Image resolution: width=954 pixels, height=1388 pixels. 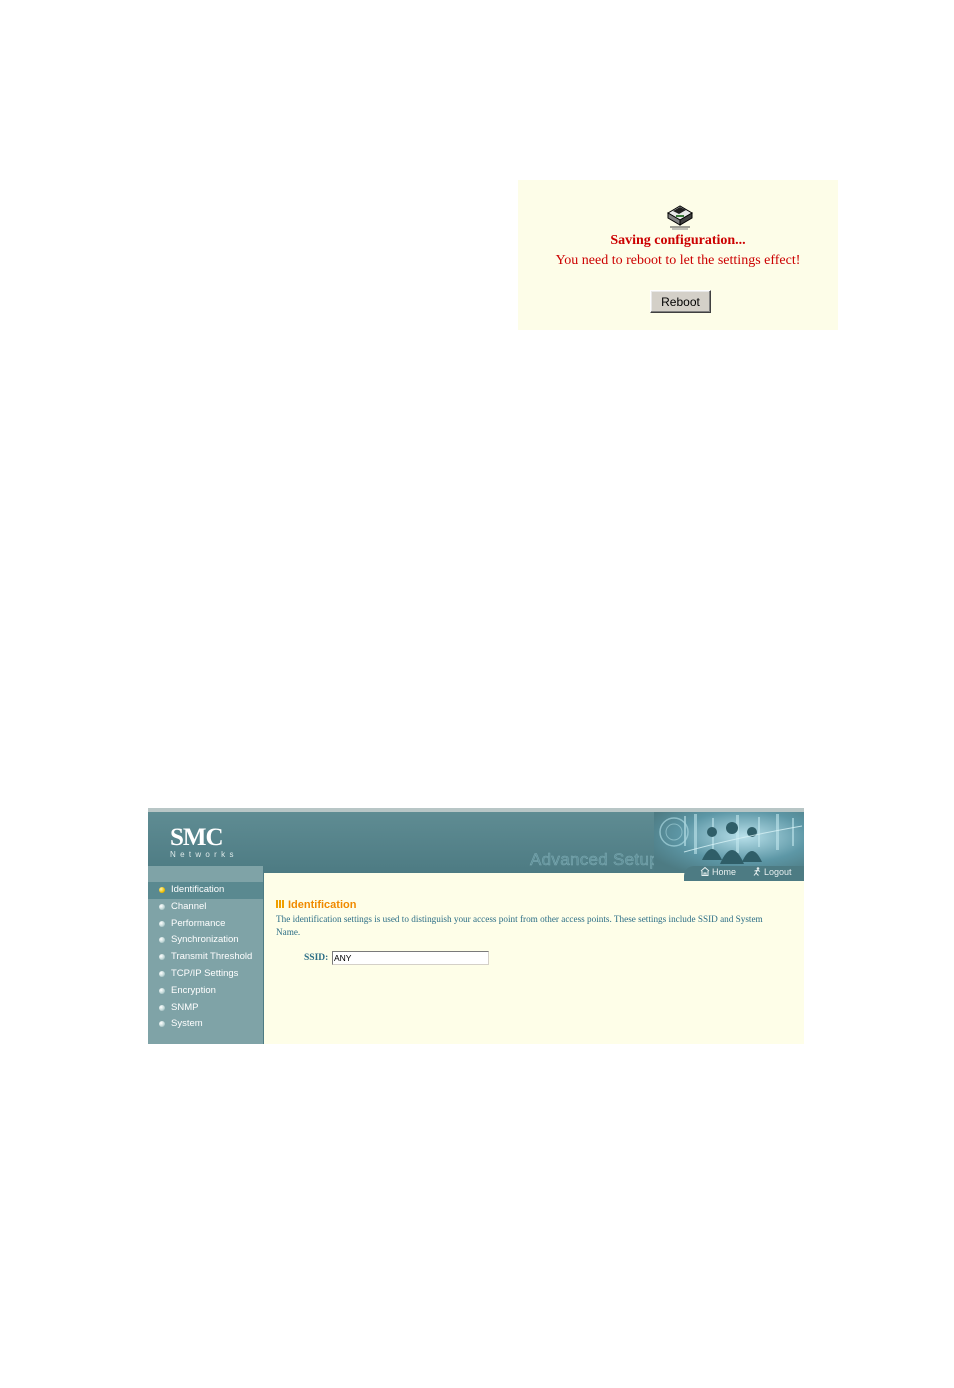 I want to click on sidebar-item-transmit-threshold: Transmit Threshold, so click(x=205, y=957).